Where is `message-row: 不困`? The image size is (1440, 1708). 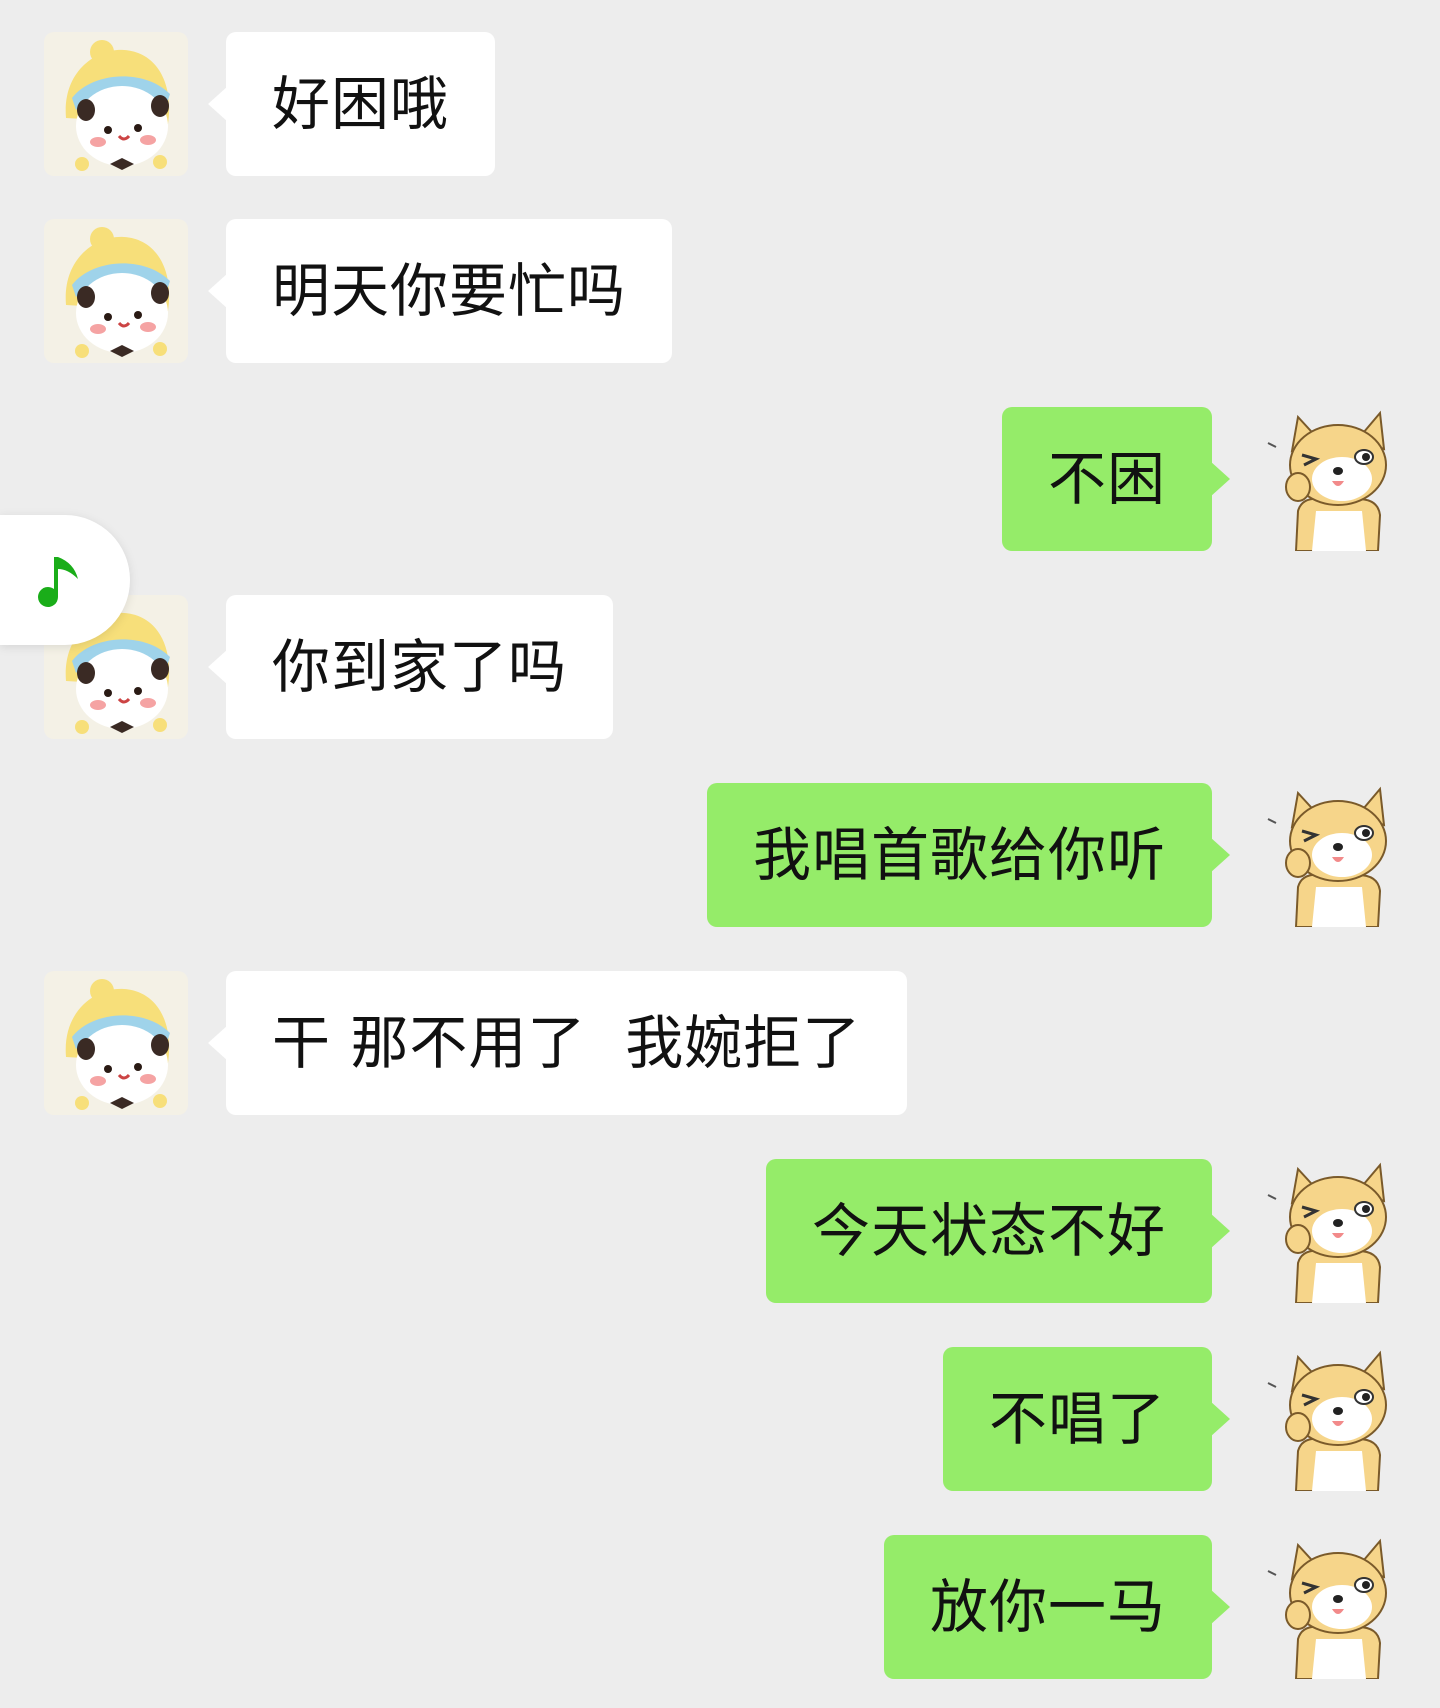 message-row: 不困 is located at coordinates (720, 479).